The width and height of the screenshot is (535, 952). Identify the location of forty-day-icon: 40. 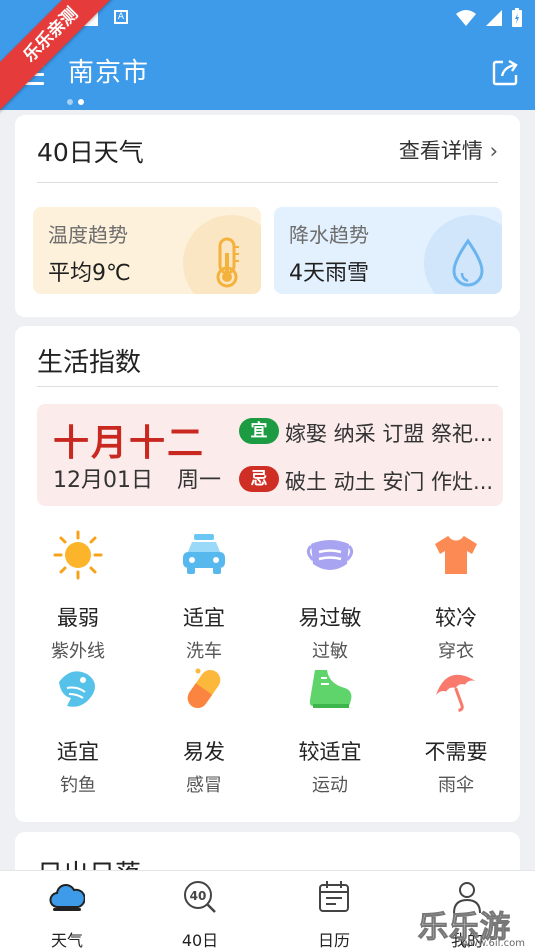
(200, 897).